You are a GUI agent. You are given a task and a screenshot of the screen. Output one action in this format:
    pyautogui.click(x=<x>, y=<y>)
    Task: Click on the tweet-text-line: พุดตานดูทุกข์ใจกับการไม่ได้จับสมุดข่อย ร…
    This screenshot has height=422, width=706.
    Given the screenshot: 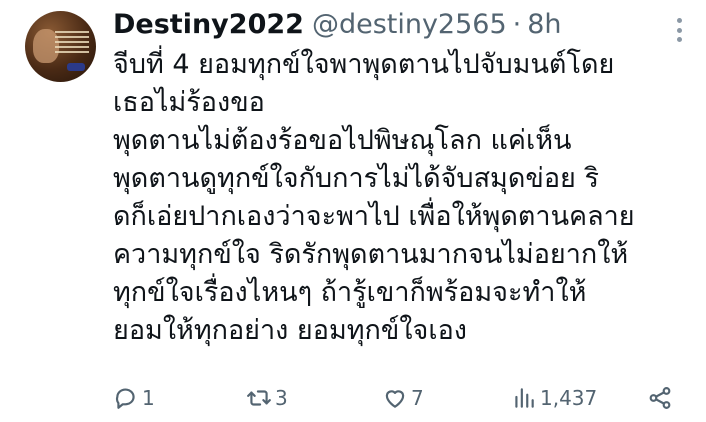 What is the action you would take?
    pyautogui.click(x=356, y=178)
    